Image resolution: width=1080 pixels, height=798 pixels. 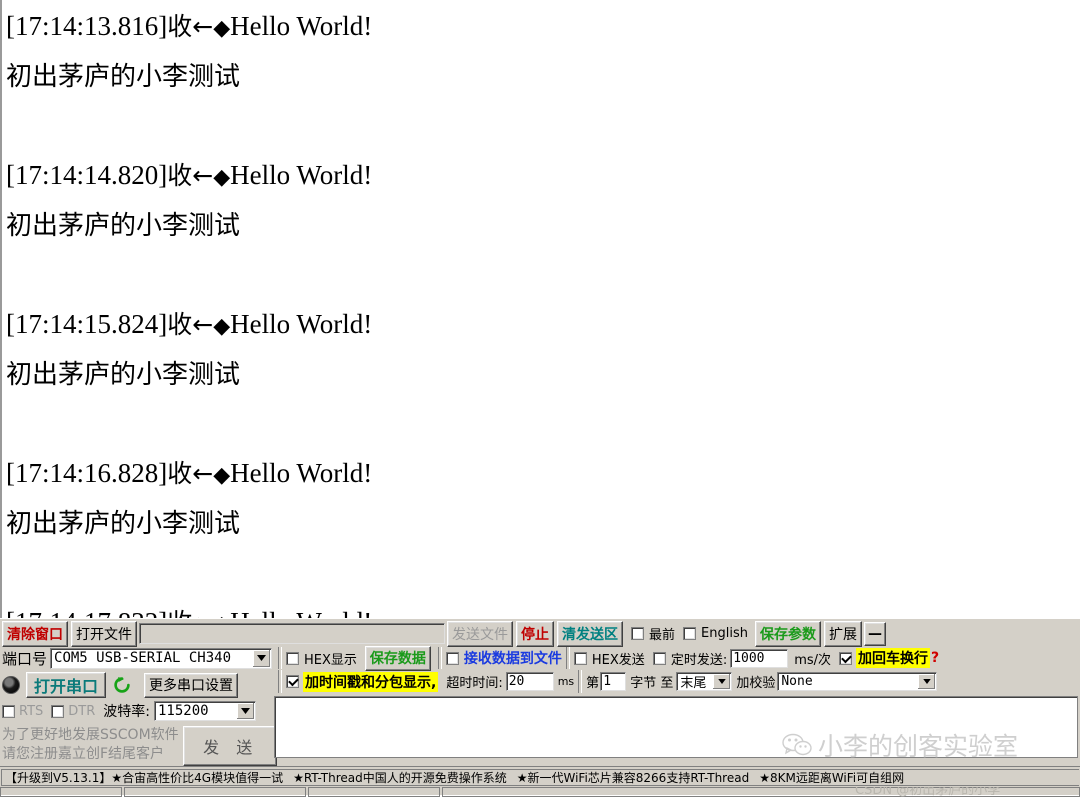 I want to click on ad-ticker-segment: ★8KM远距离WiFi可自组网, so click(x=831, y=777).